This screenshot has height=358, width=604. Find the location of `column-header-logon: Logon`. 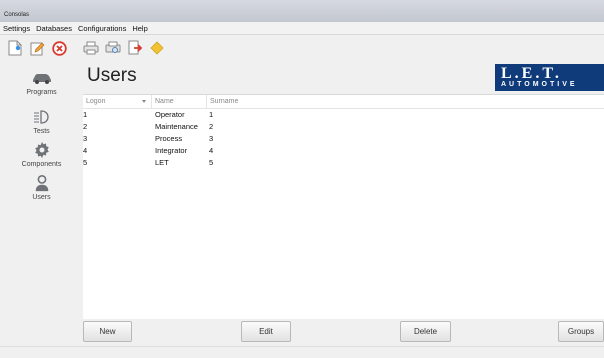

column-header-logon: Logon is located at coordinates (95, 101).